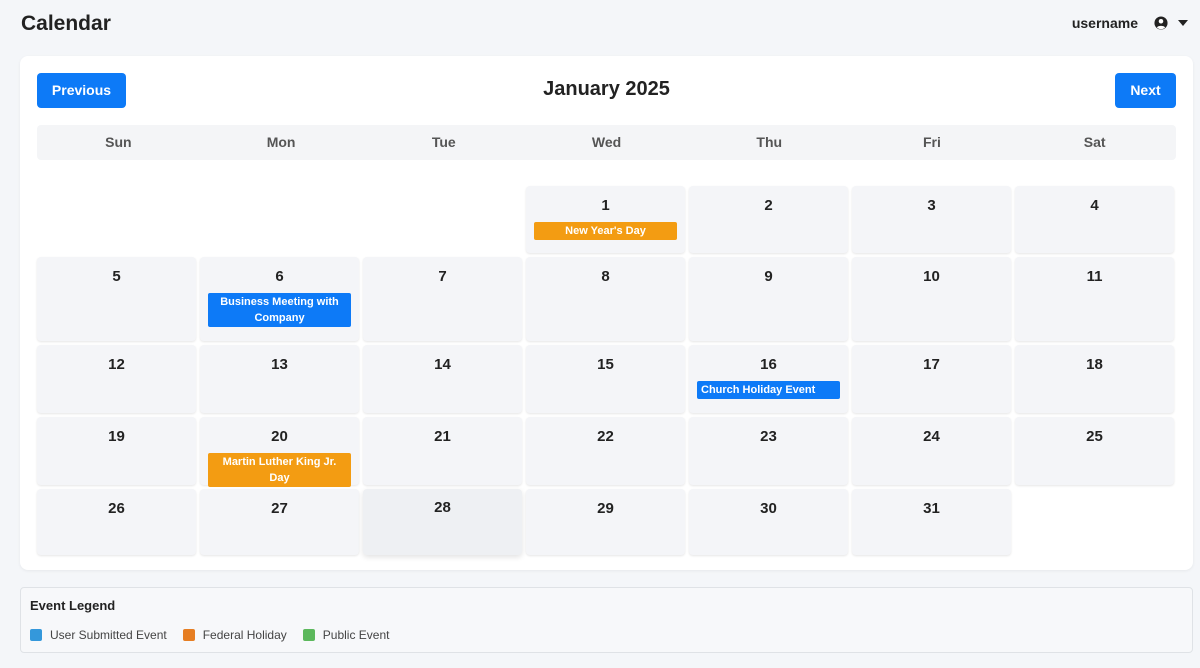  What do you see at coordinates (116, 379) in the screenshot?
I see `day-cell-12: 12` at bounding box center [116, 379].